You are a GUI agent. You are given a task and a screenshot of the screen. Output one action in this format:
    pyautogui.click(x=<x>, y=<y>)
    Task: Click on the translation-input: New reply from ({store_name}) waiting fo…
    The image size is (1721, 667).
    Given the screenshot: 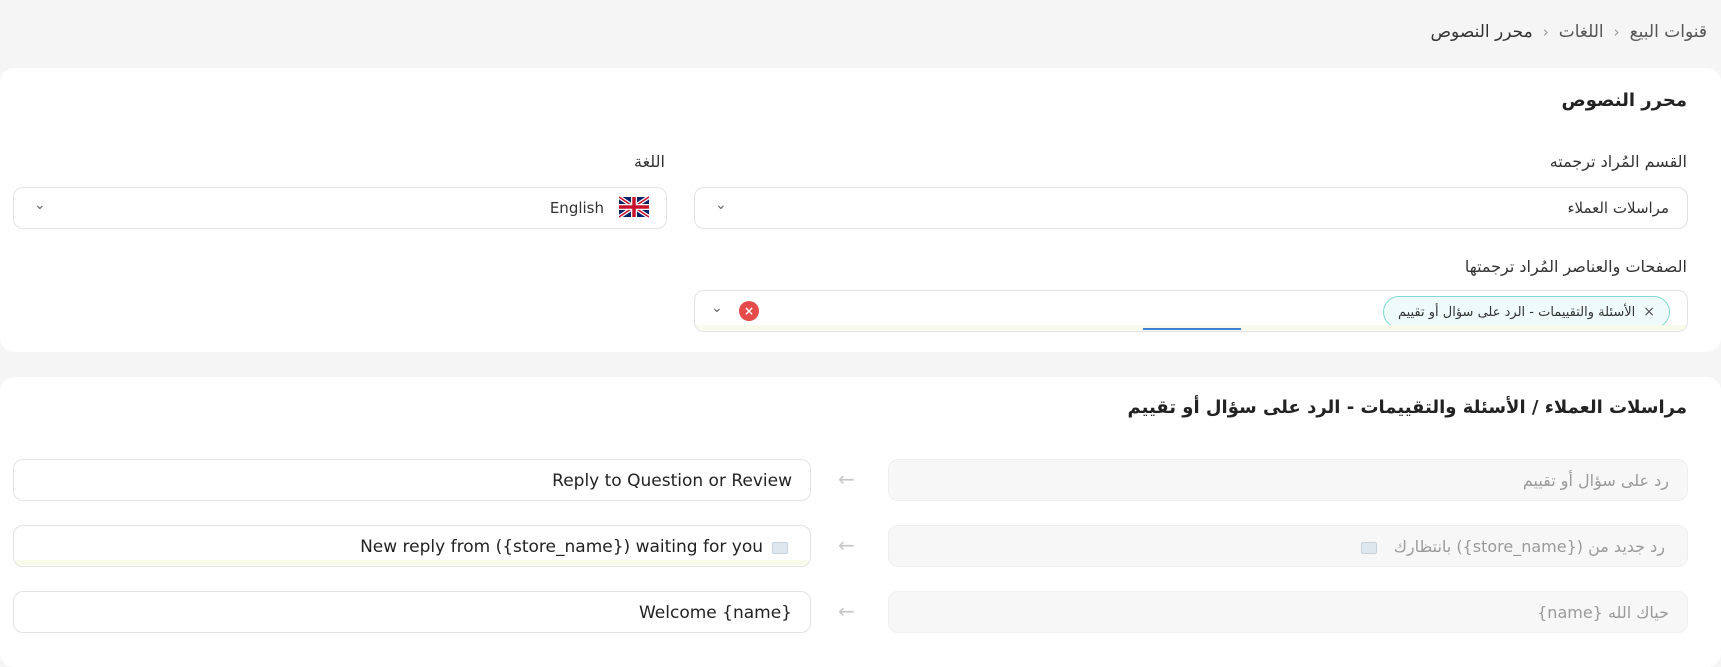 What is the action you would take?
    pyautogui.click(x=412, y=546)
    